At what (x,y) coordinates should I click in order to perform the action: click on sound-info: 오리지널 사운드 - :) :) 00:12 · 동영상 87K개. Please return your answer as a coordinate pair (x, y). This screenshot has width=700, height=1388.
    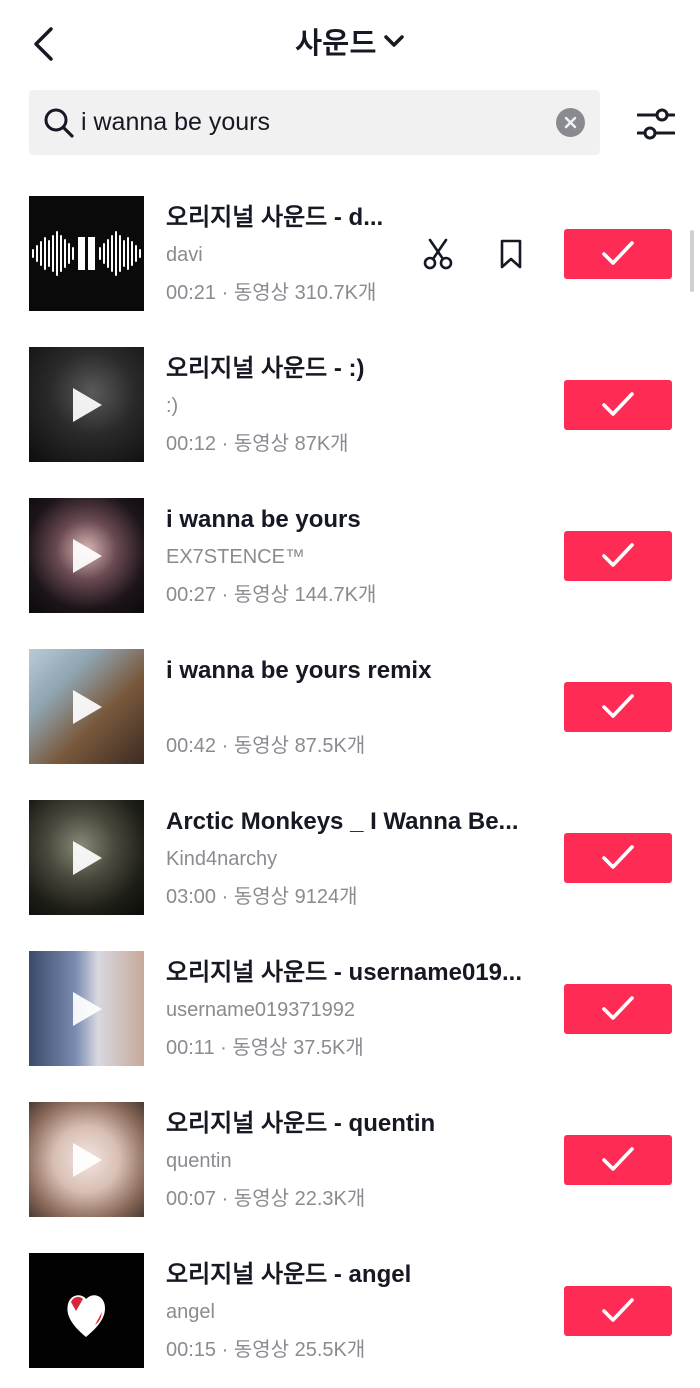
    Looking at the image, I should click on (356, 407).